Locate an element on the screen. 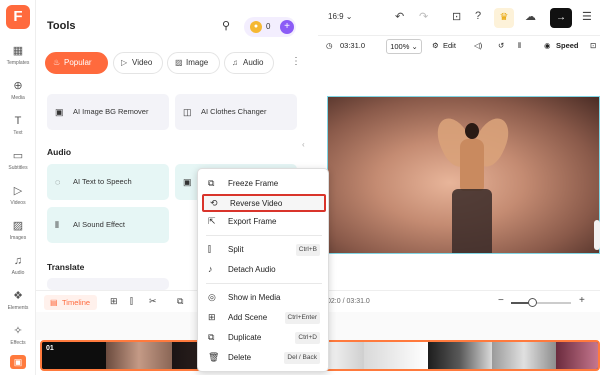 The image size is (600, 375). collapse-panel-icon: ‹ is located at coordinates (303, 144).